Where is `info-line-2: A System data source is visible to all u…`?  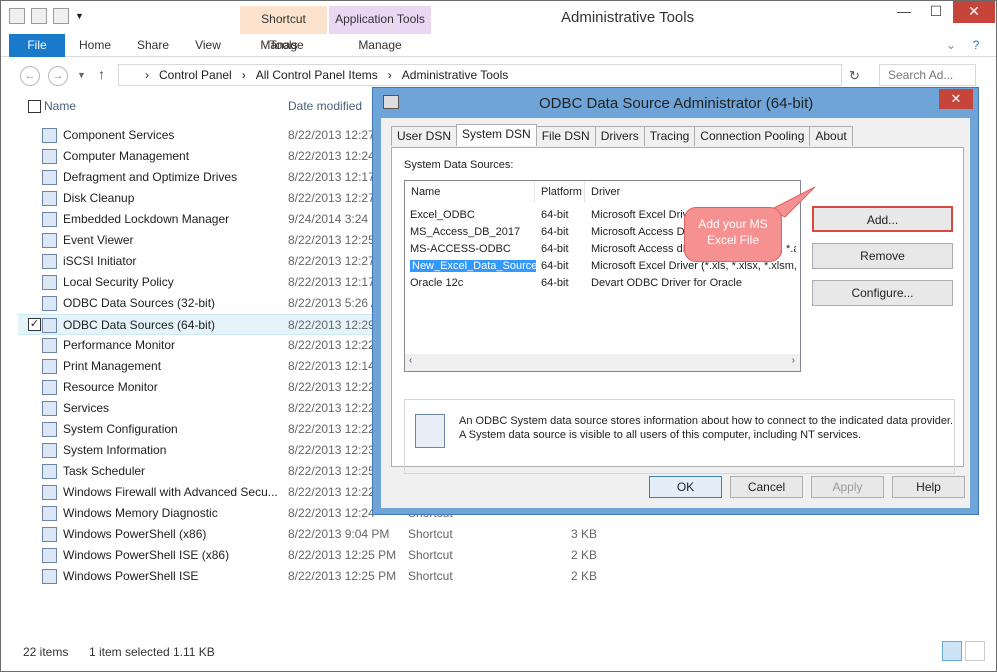
info-line-2: A System data source is visible to all u… is located at coordinates (660, 435).